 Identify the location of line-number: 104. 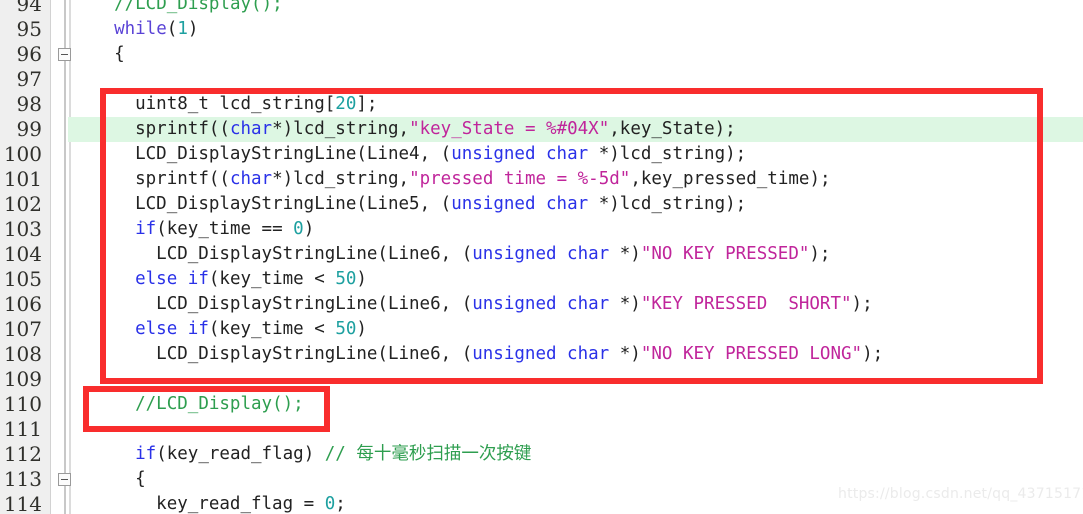
(22, 254).